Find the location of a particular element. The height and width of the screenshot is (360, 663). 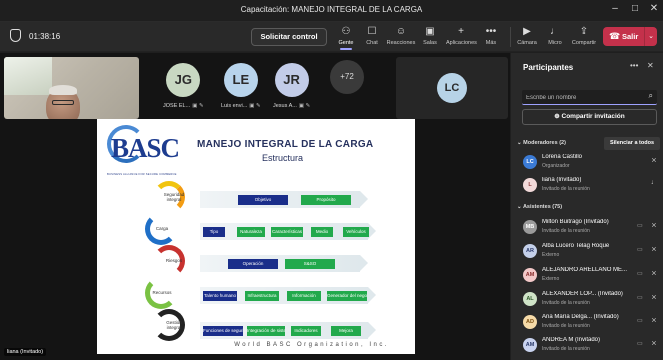

apps-icon: + is located at coordinates (461, 31).